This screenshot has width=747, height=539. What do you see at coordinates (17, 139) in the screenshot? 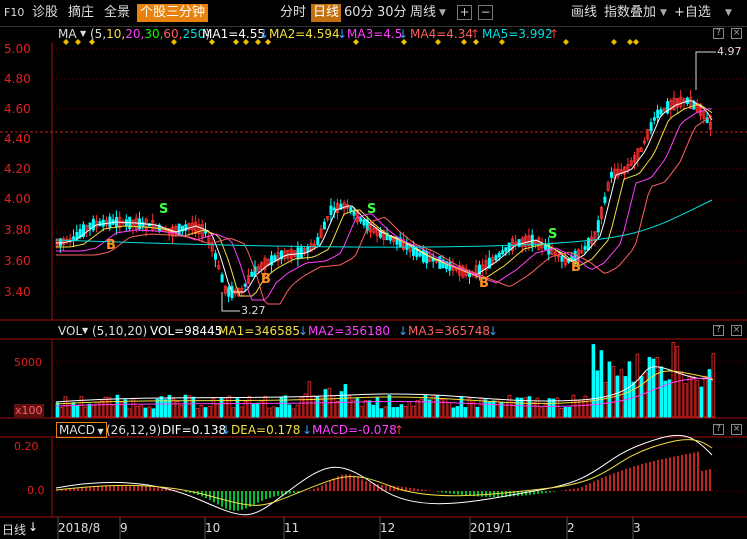
I see `price-tick: 4.40` at bounding box center [17, 139].